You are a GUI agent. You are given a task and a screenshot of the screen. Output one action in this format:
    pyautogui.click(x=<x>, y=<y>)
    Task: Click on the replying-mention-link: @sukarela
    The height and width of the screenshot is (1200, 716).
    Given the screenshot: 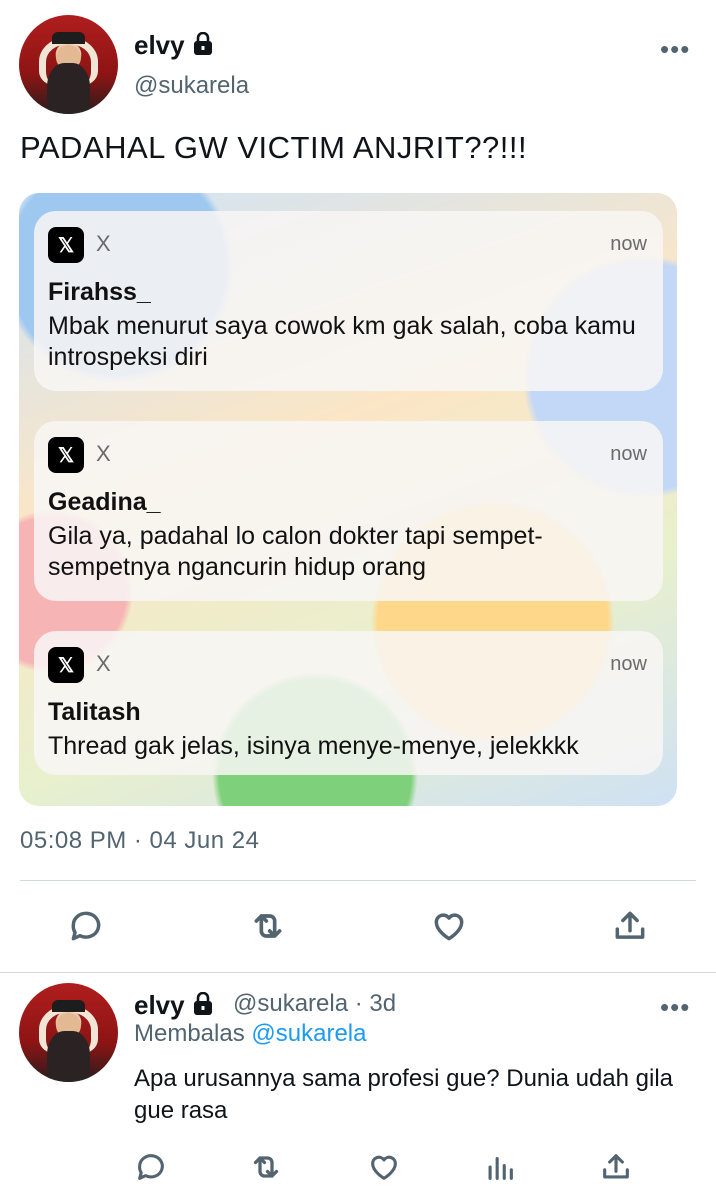 What is the action you would take?
    pyautogui.click(x=308, y=1033)
    